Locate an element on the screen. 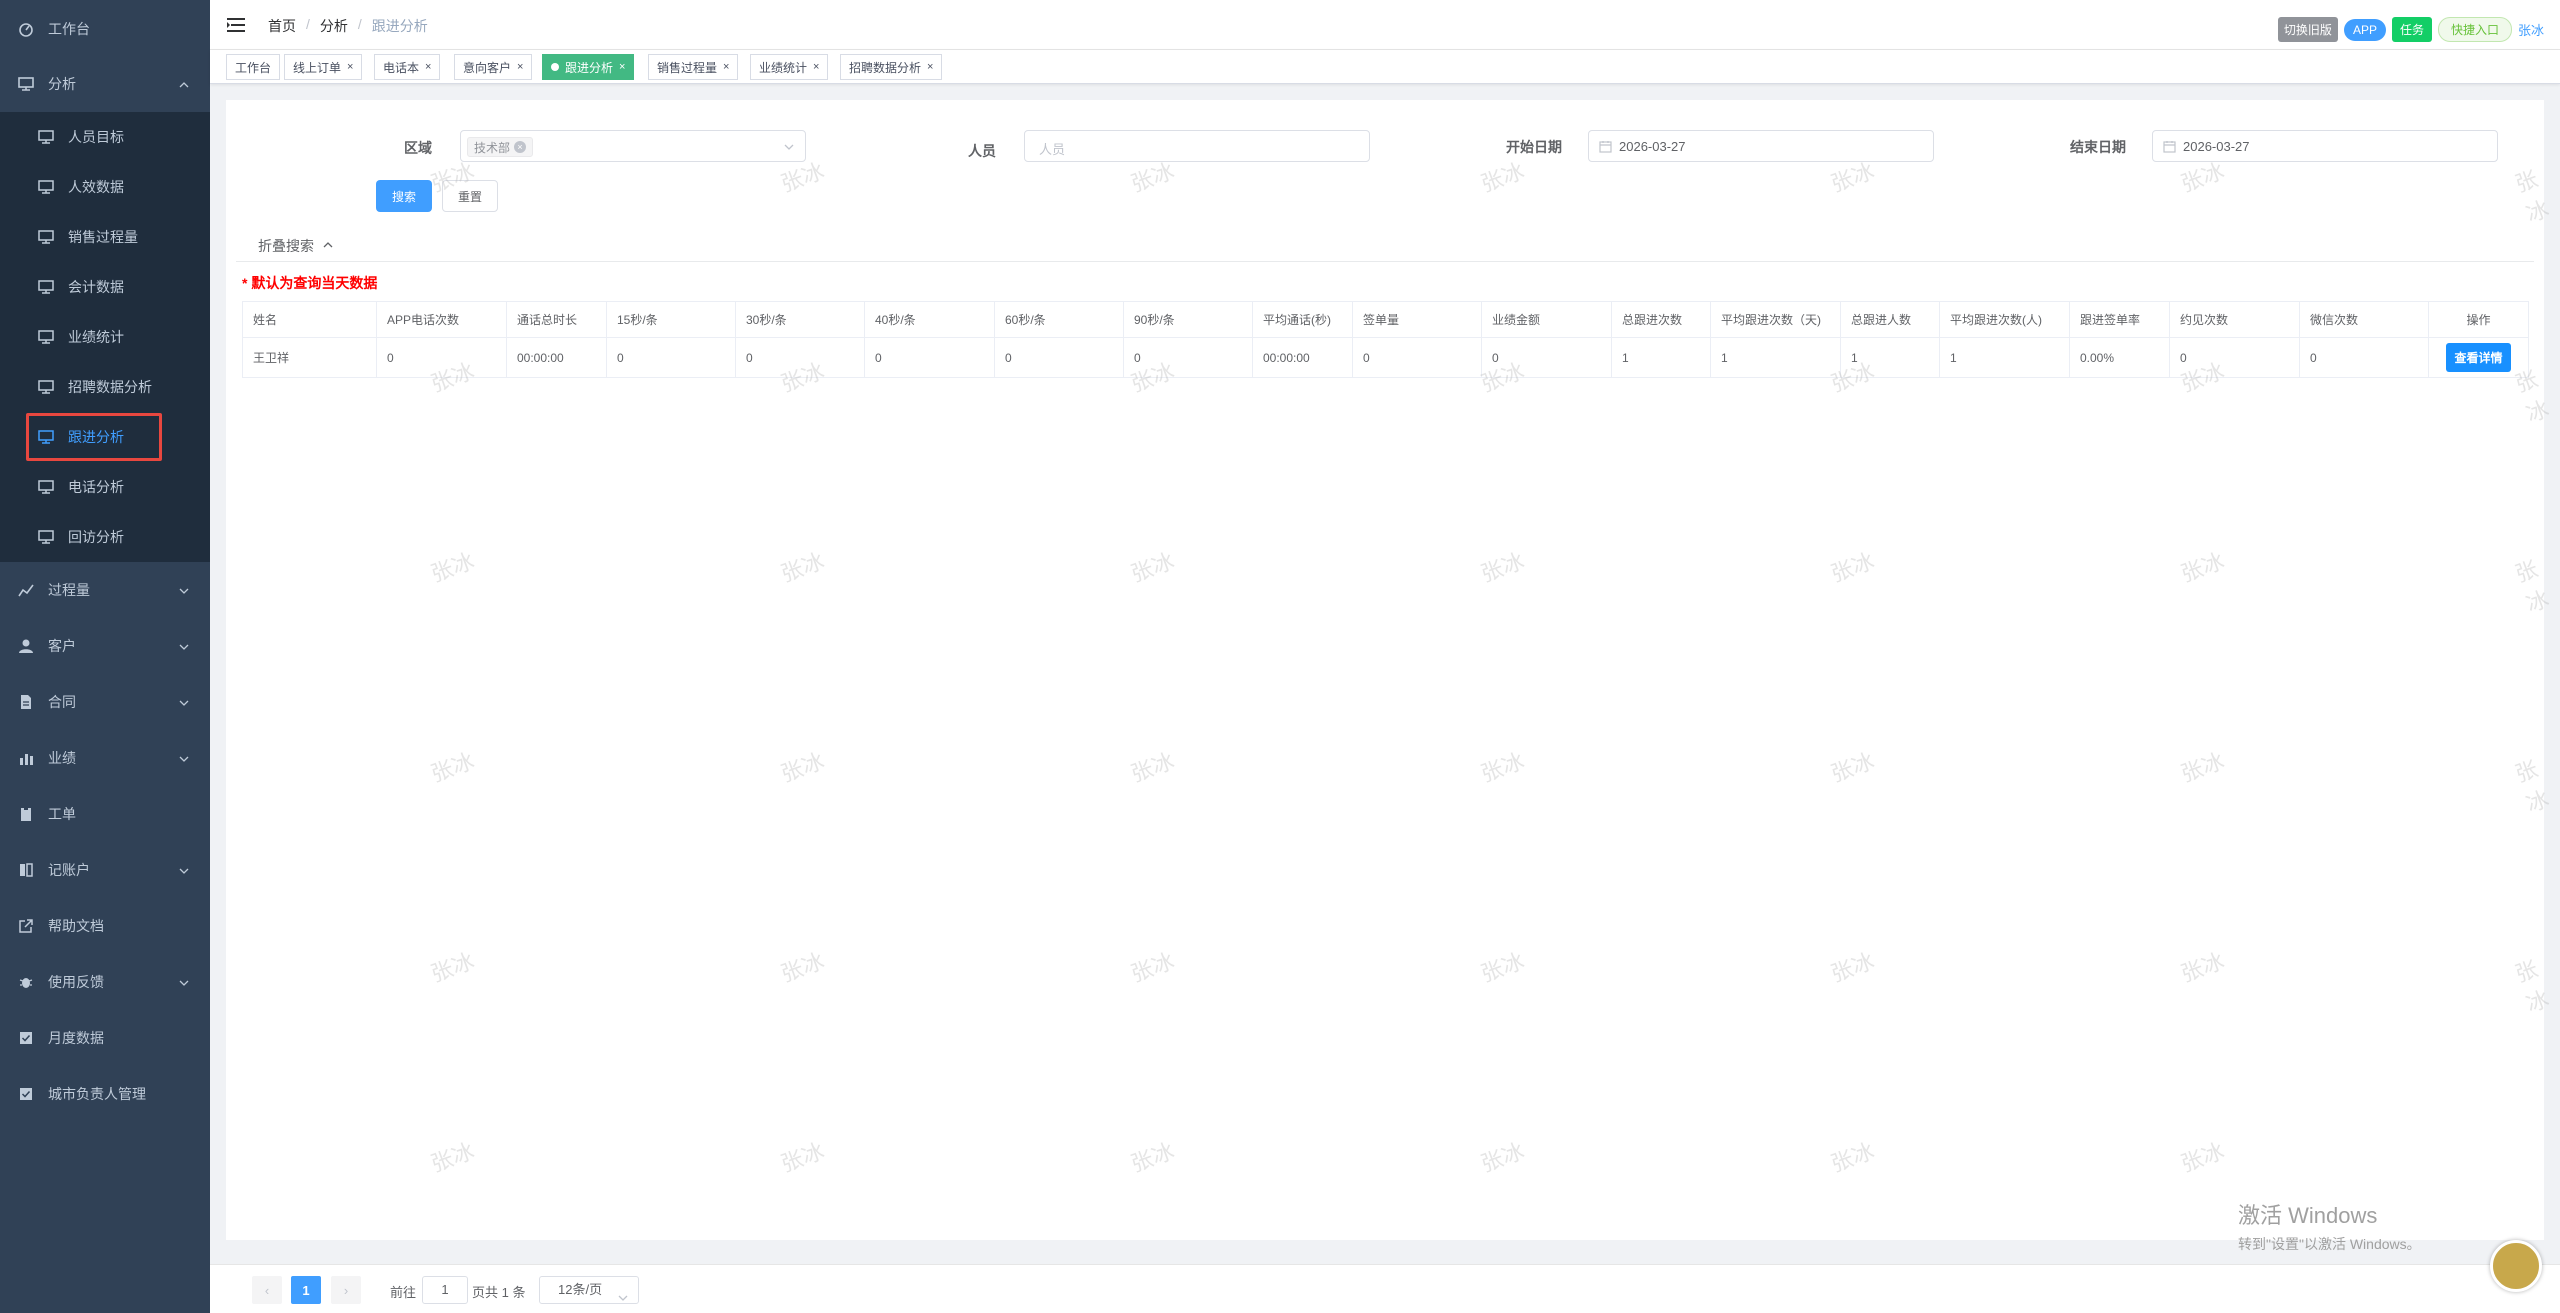 The height and width of the screenshot is (1313, 2560). tag-followup-analysis: 跟进分析 × is located at coordinates (588, 67).